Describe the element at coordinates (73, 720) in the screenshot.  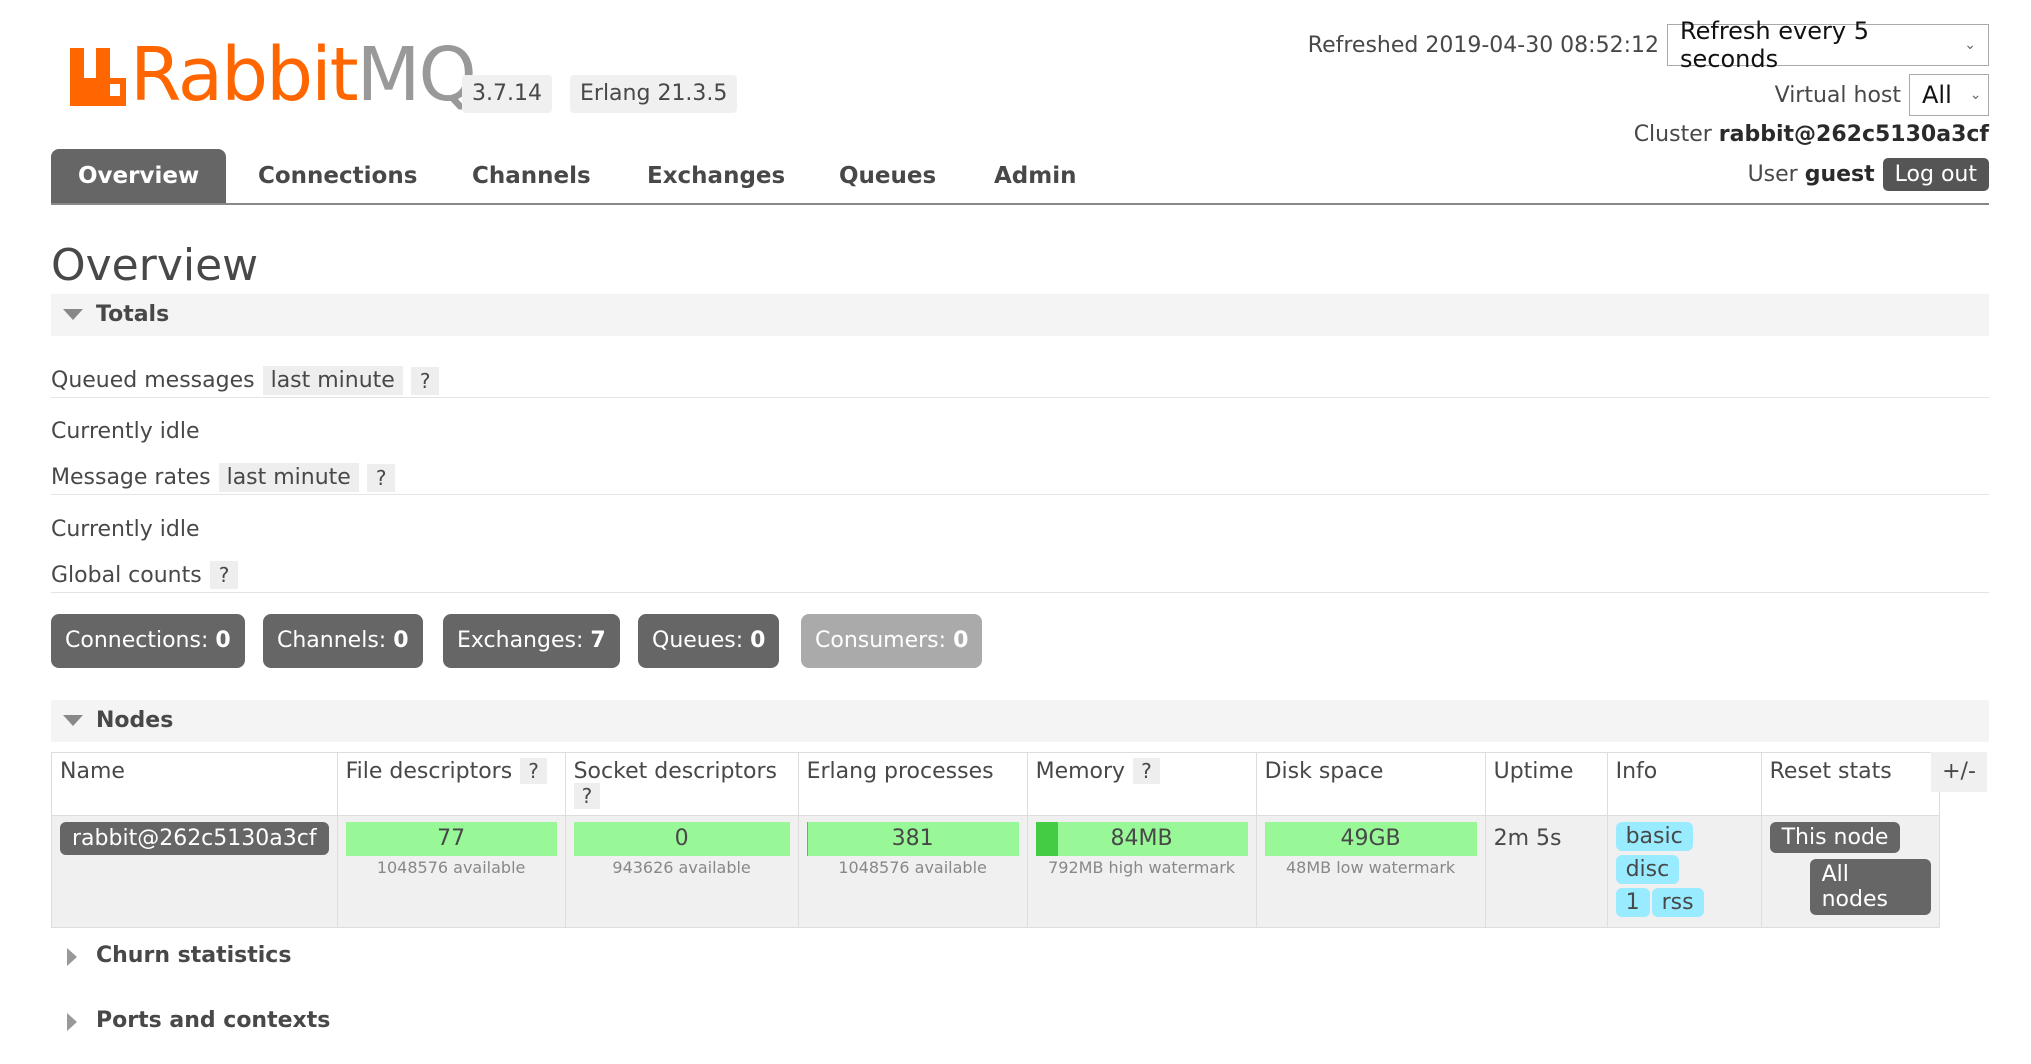
I see `collapse-triangle-icon` at that location.